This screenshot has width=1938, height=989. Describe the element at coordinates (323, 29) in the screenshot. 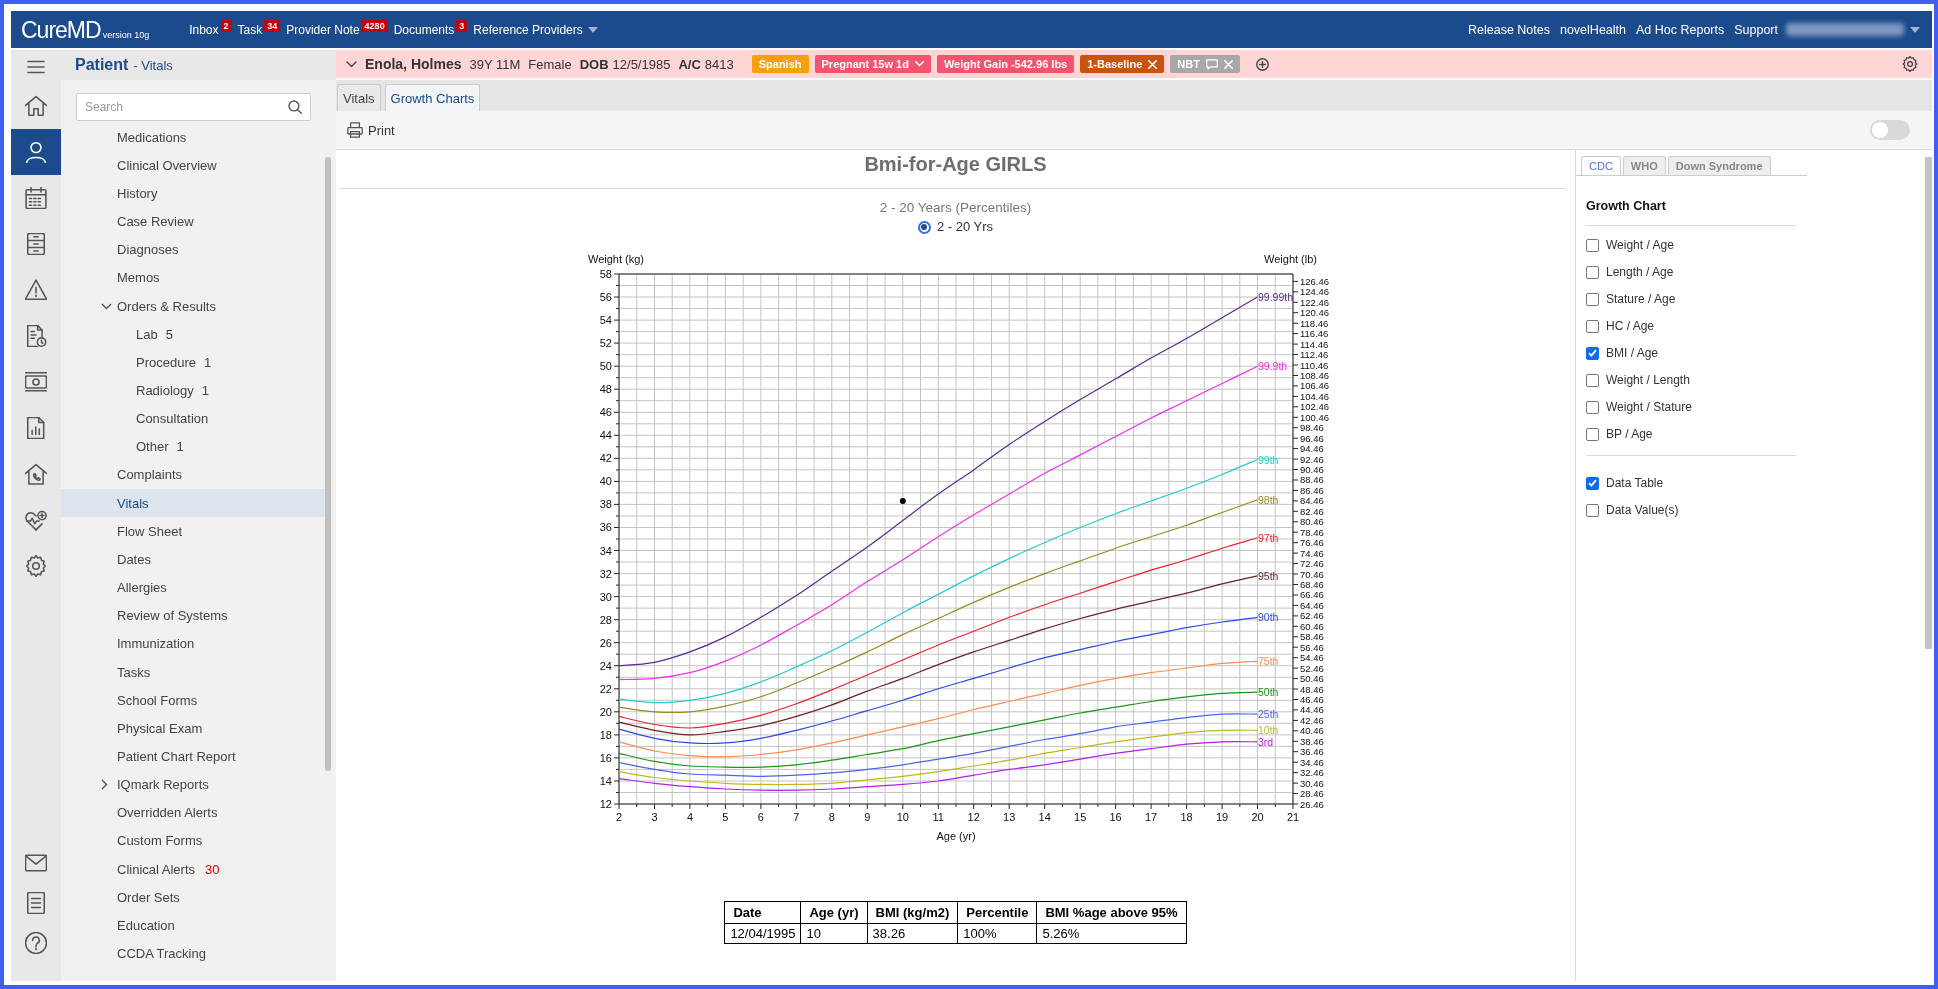

I see `nav-link: Provider Note` at that location.